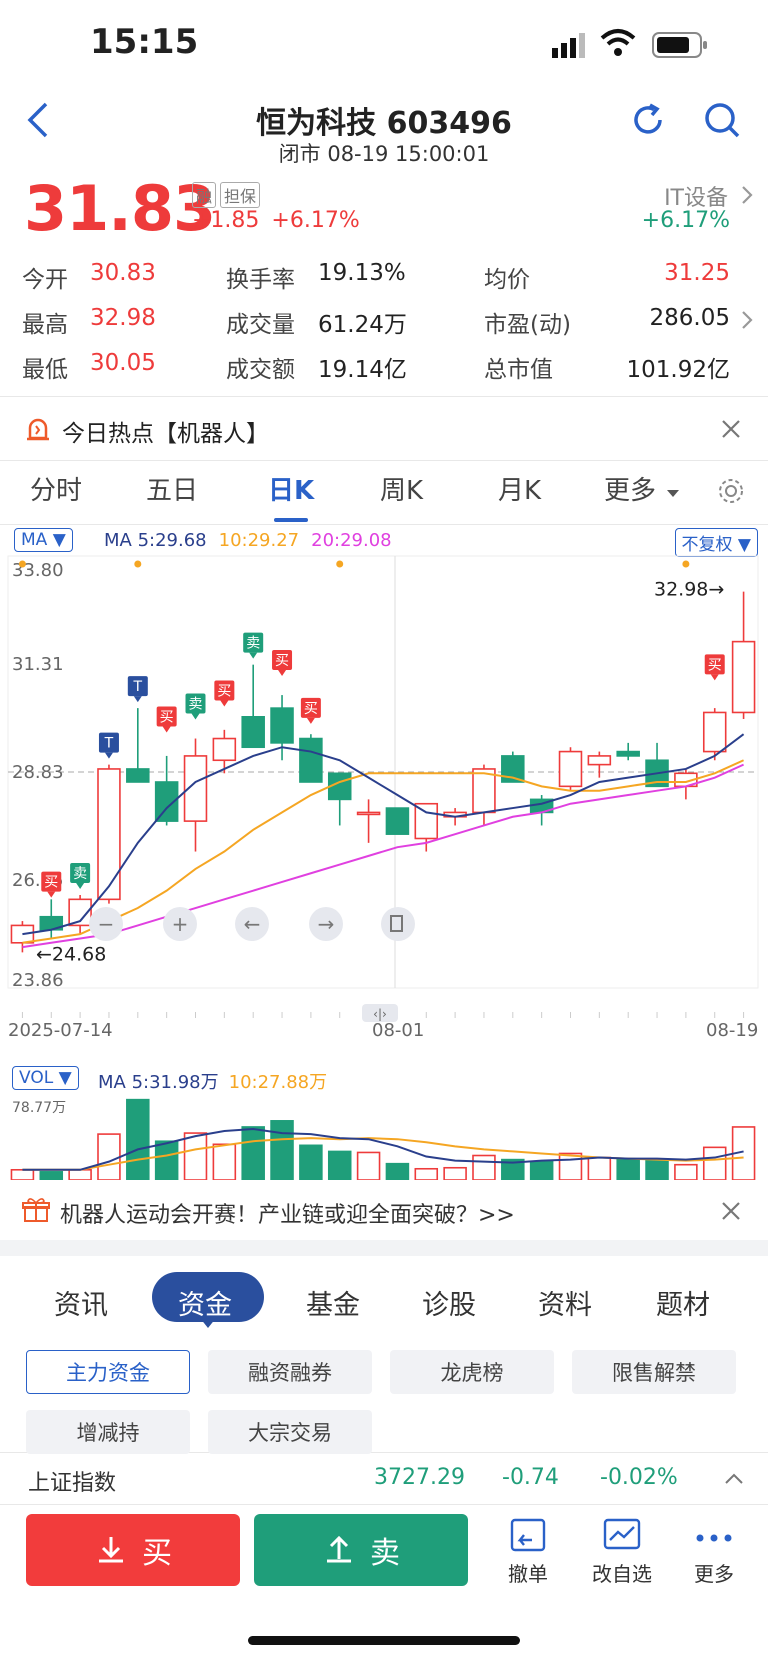  Describe the element at coordinates (278, 1082) in the screenshot. I see `vol-ma10-value: 10:27.88万` at that location.